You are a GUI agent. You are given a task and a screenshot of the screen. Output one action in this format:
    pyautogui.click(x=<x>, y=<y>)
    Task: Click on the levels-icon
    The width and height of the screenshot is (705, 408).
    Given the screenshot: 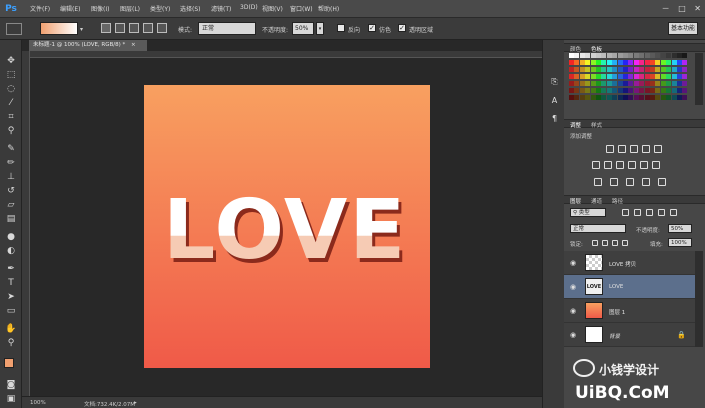 What is the action you would take?
    pyautogui.click(x=622, y=149)
    